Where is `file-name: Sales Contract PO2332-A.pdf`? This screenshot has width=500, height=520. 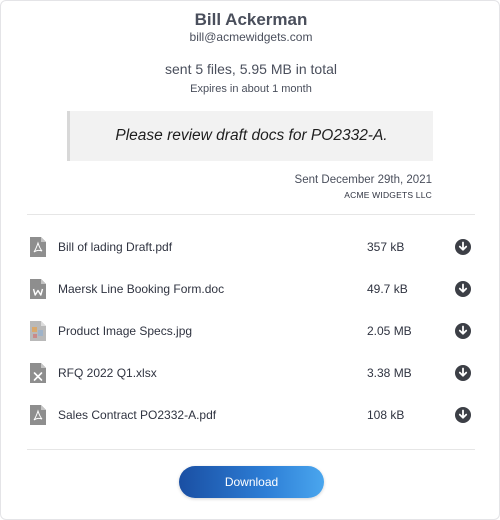
file-name: Sales Contract PO2332-A.pdf is located at coordinates (137, 415).